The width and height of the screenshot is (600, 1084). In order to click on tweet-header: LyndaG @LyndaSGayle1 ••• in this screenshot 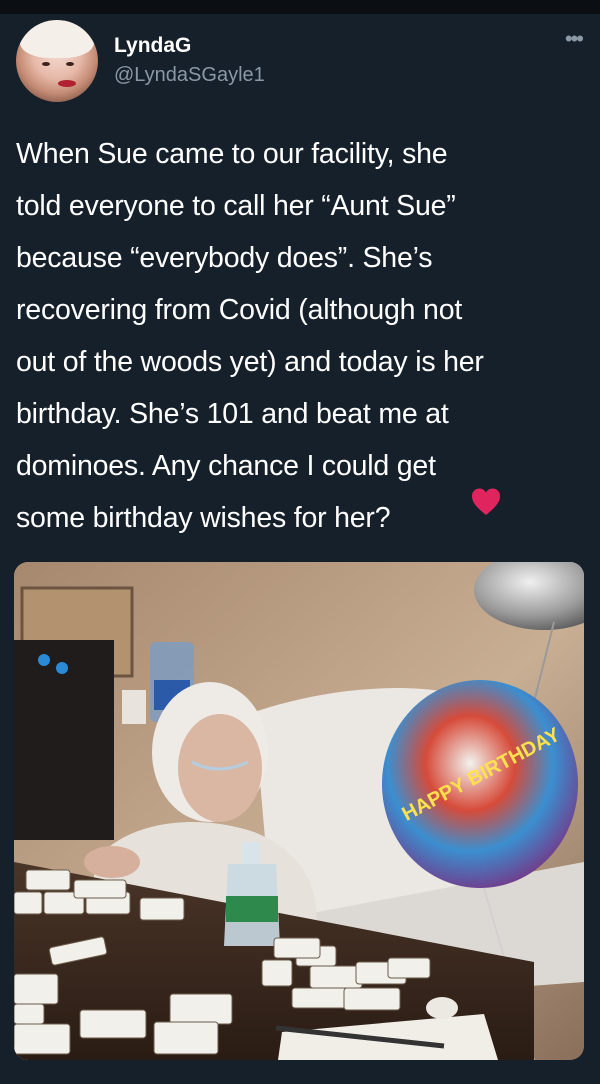, I will do `click(301, 61)`.